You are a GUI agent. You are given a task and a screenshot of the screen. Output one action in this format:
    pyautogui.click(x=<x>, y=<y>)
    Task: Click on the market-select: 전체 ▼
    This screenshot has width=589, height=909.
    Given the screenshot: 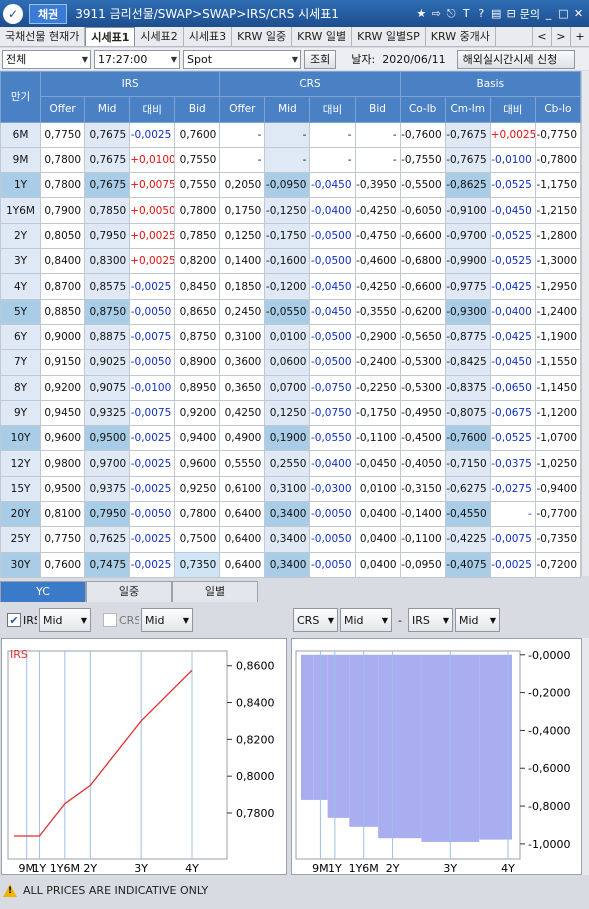 What is the action you would take?
    pyautogui.click(x=46, y=59)
    